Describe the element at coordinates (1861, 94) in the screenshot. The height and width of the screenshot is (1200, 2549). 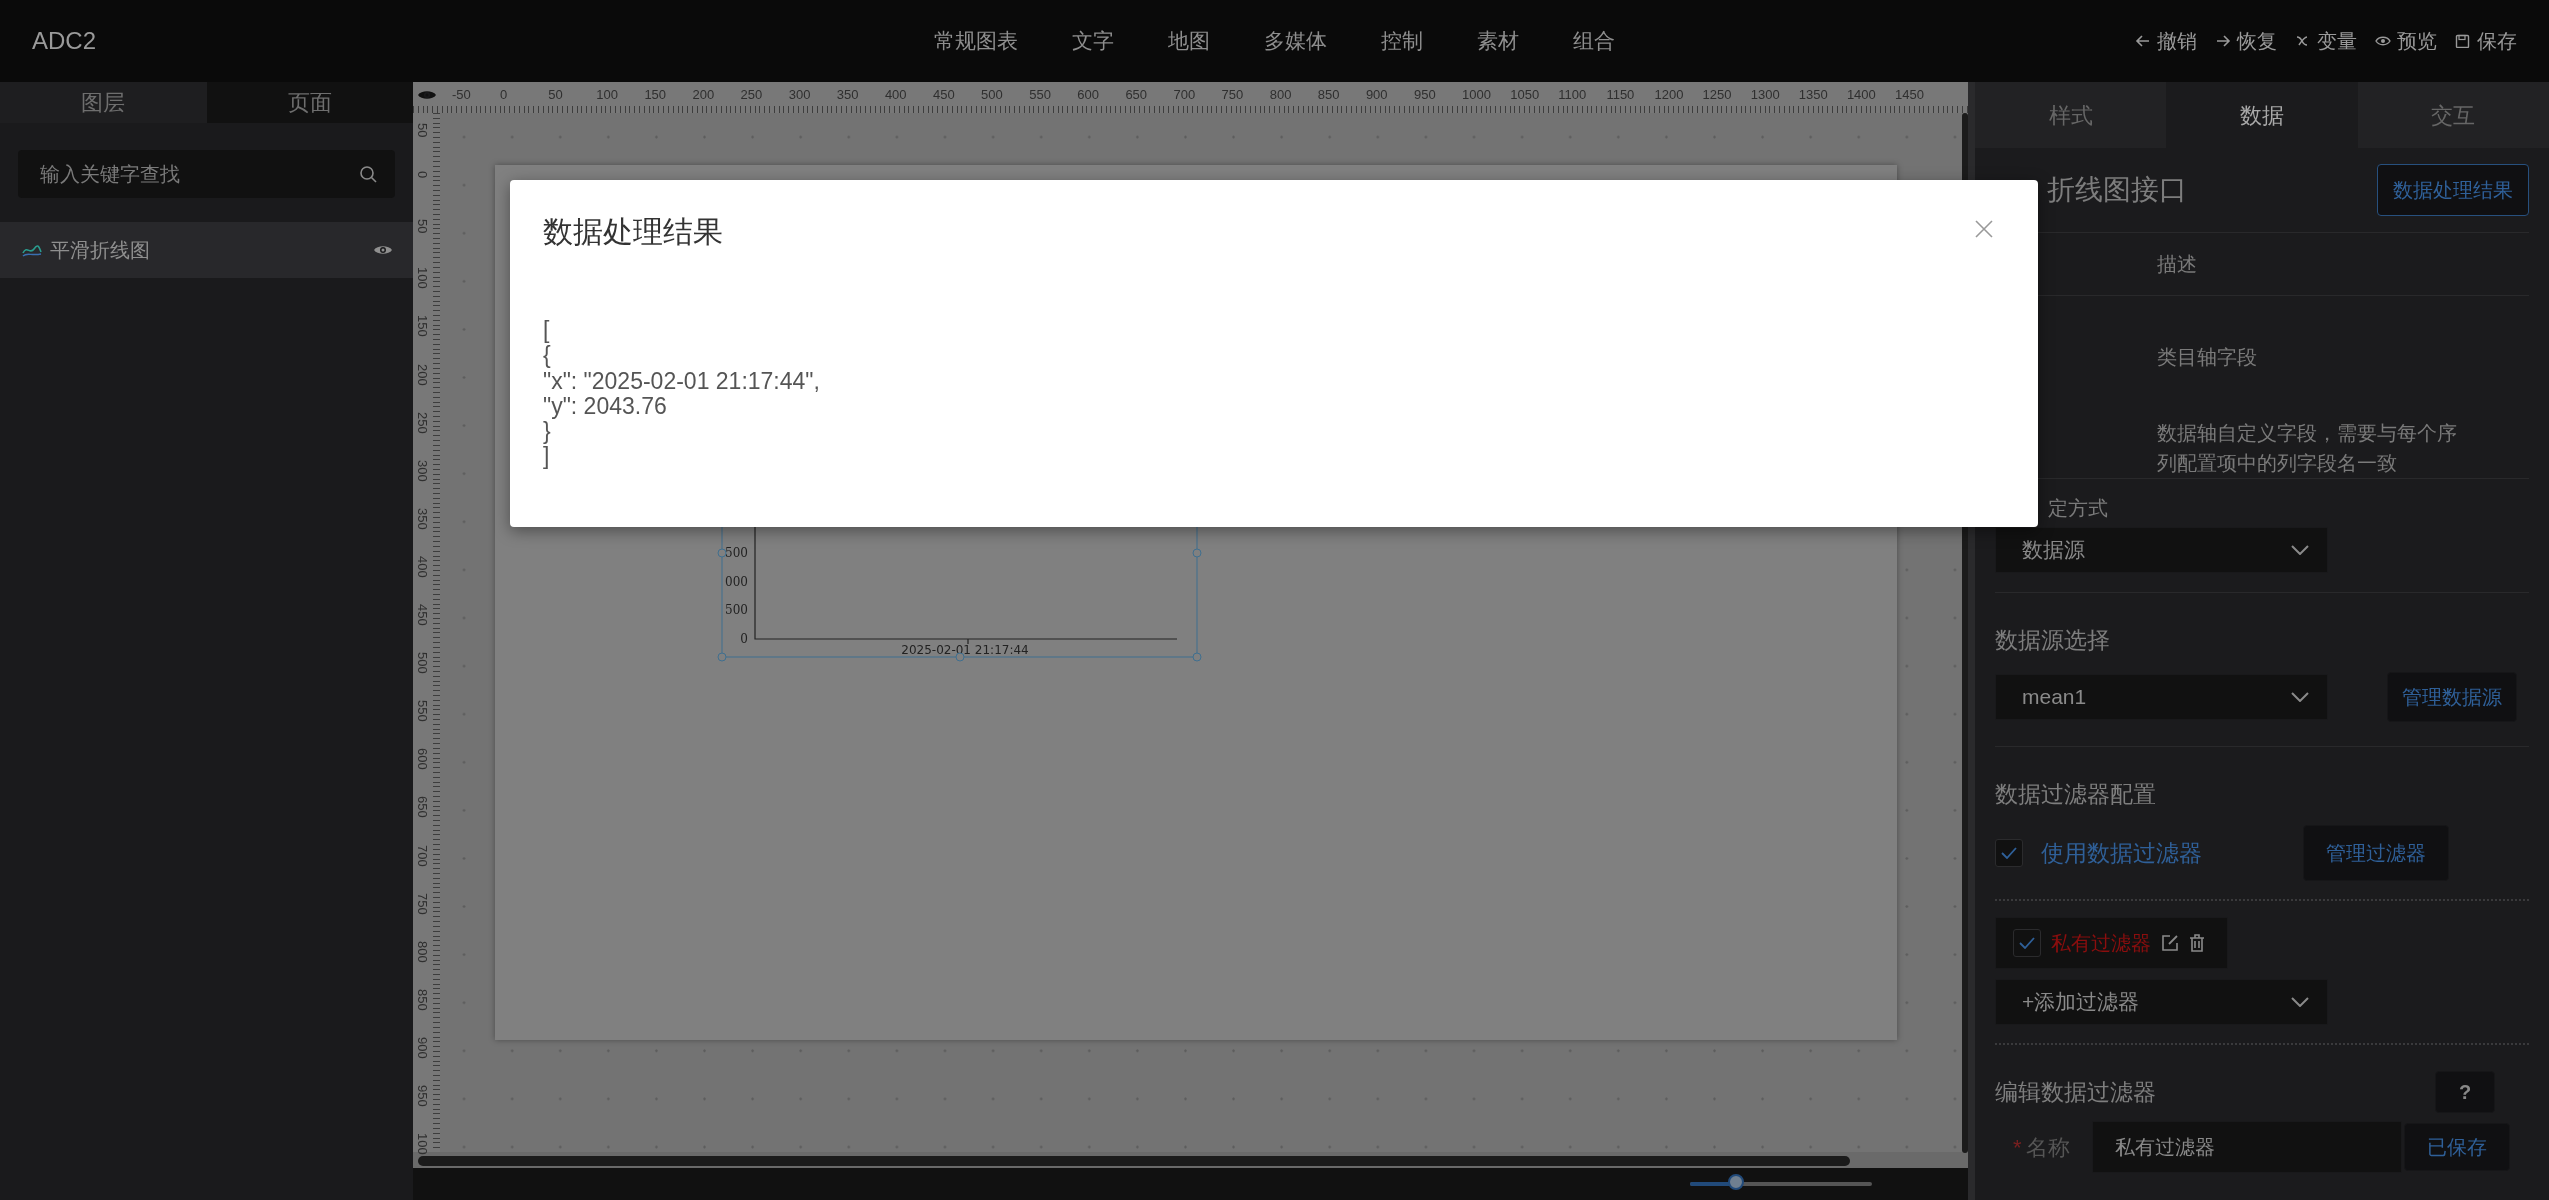
I see `ruler-label: 1400` at that location.